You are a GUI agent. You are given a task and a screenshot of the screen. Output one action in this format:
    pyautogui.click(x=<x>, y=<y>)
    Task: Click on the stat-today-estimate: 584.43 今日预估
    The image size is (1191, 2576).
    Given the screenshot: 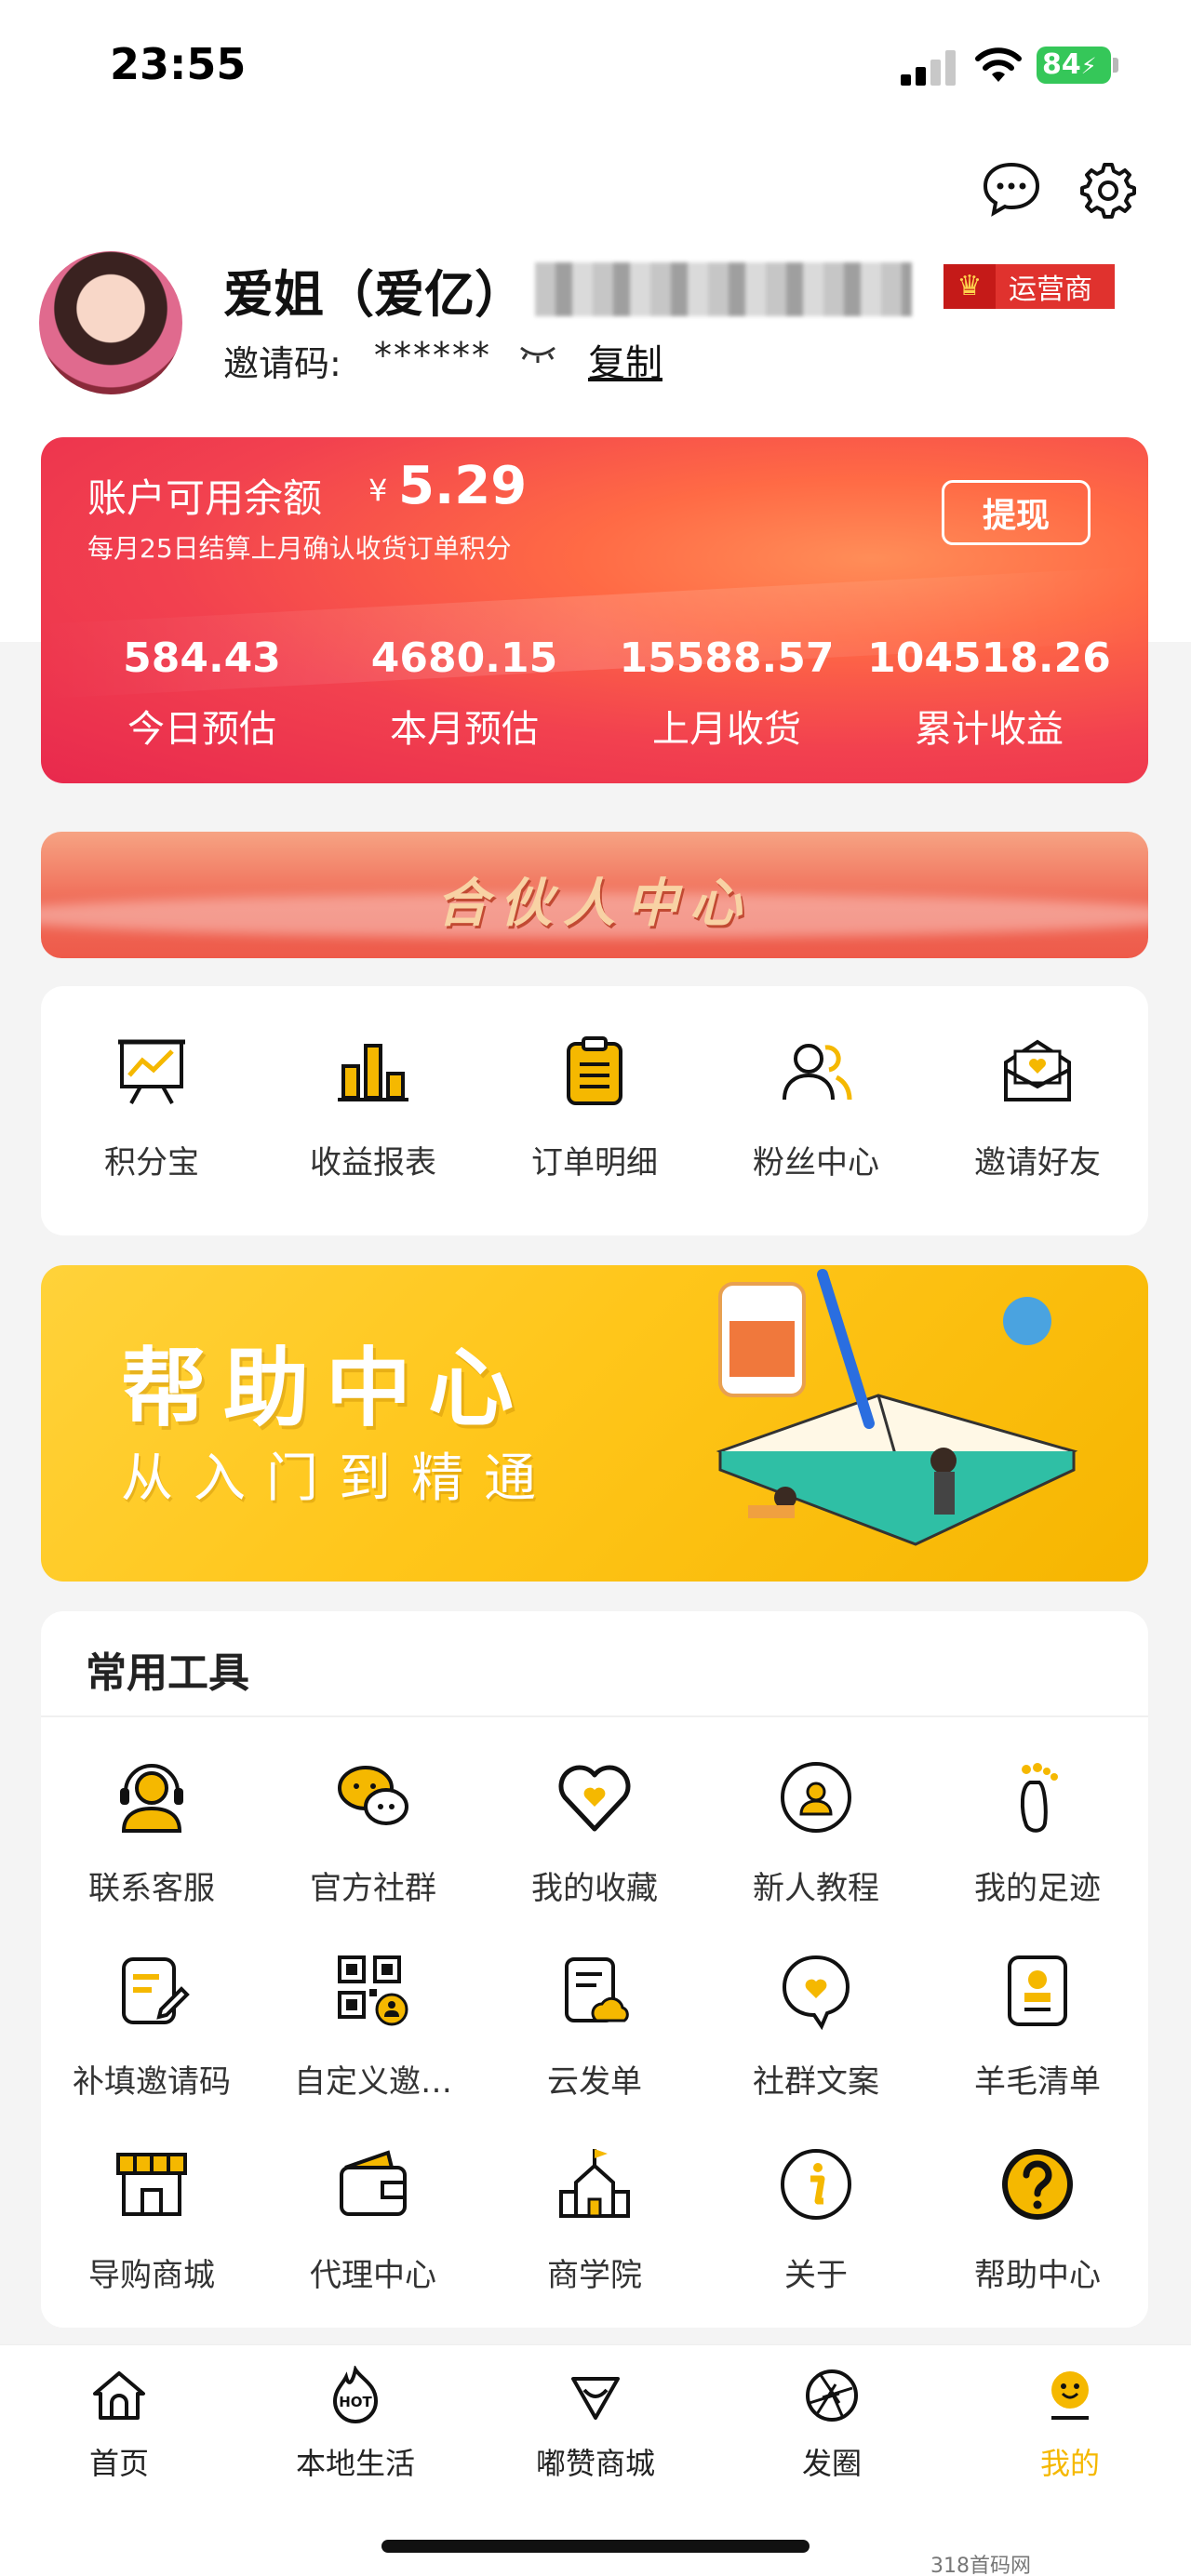 What is the action you would take?
    pyautogui.click(x=202, y=693)
    